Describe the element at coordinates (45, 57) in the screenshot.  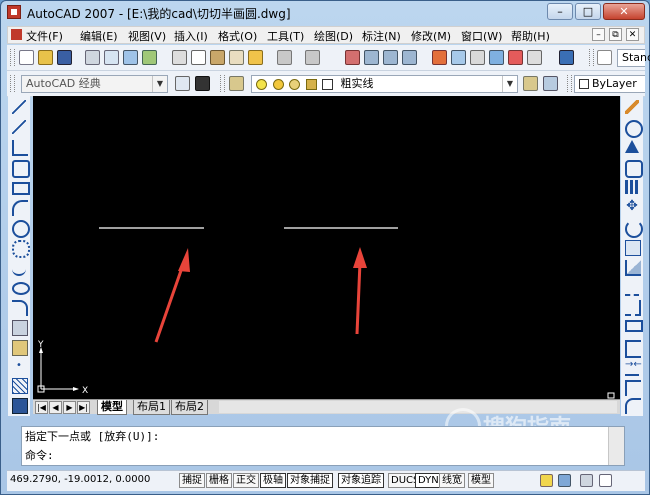
I see `open-file-icon` at that location.